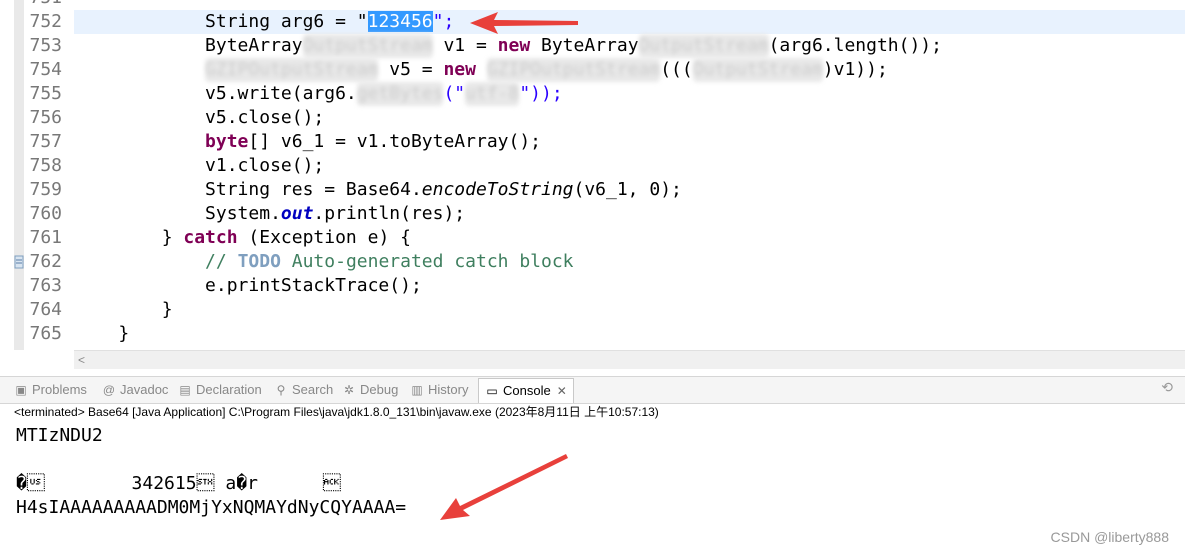  Describe the element at coordinates (592, 142) in the screenshot. I see `code-line: 757 byte[] v6_1 = v1.toByteArray();` at that location.